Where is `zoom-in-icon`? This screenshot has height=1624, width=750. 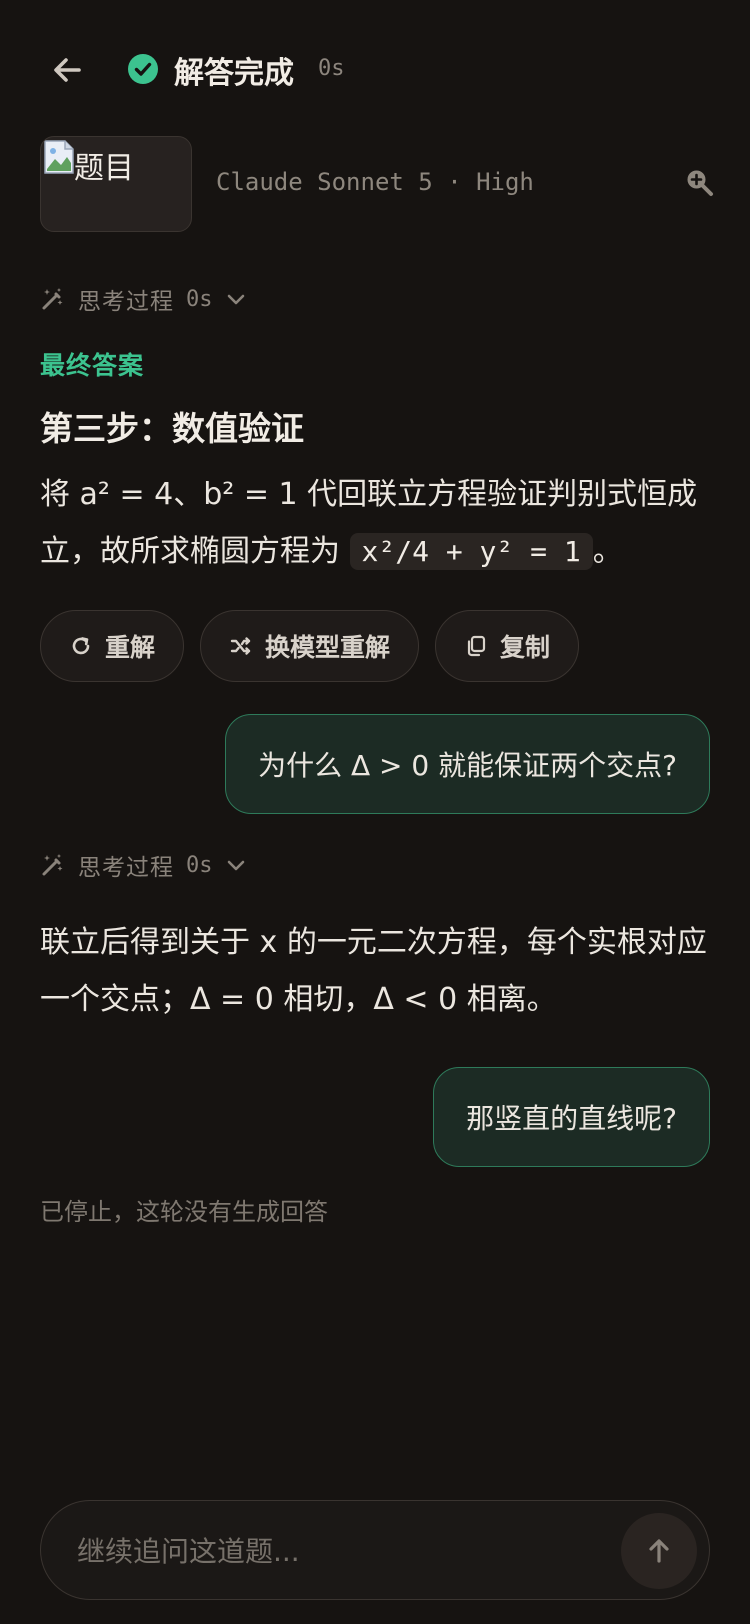
zoom-in-icon is located at coordinates (700, 183).